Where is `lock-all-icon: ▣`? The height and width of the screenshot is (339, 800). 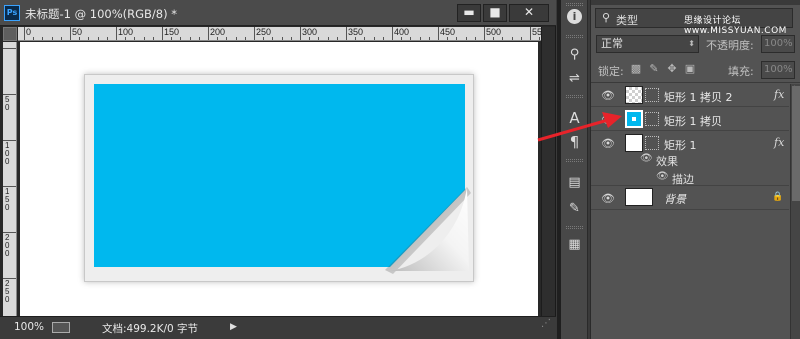 lock-all-icon: ▣ is located at coordinates (690, 69).